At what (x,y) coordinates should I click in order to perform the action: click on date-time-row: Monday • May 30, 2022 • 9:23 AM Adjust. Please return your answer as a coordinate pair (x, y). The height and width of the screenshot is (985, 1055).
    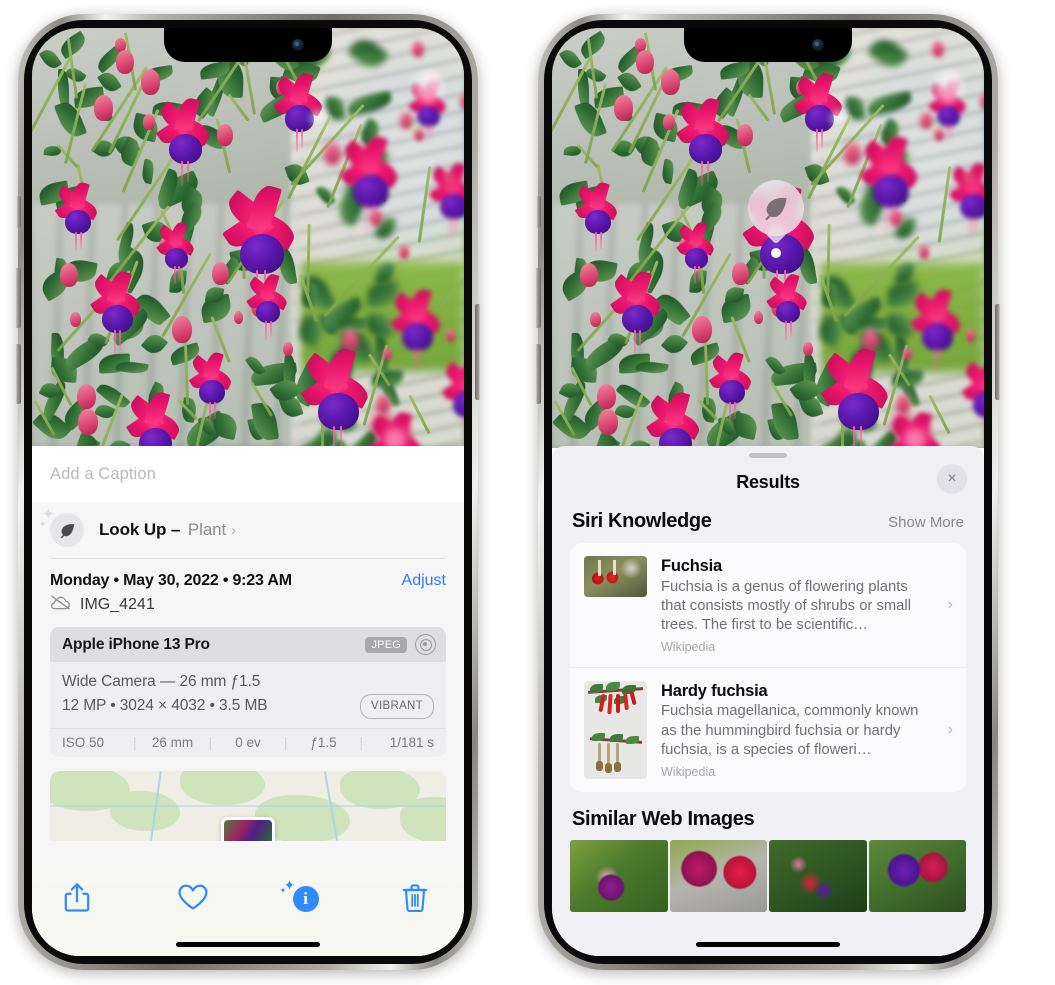
    Looking at the image, I should click on (248, 575).